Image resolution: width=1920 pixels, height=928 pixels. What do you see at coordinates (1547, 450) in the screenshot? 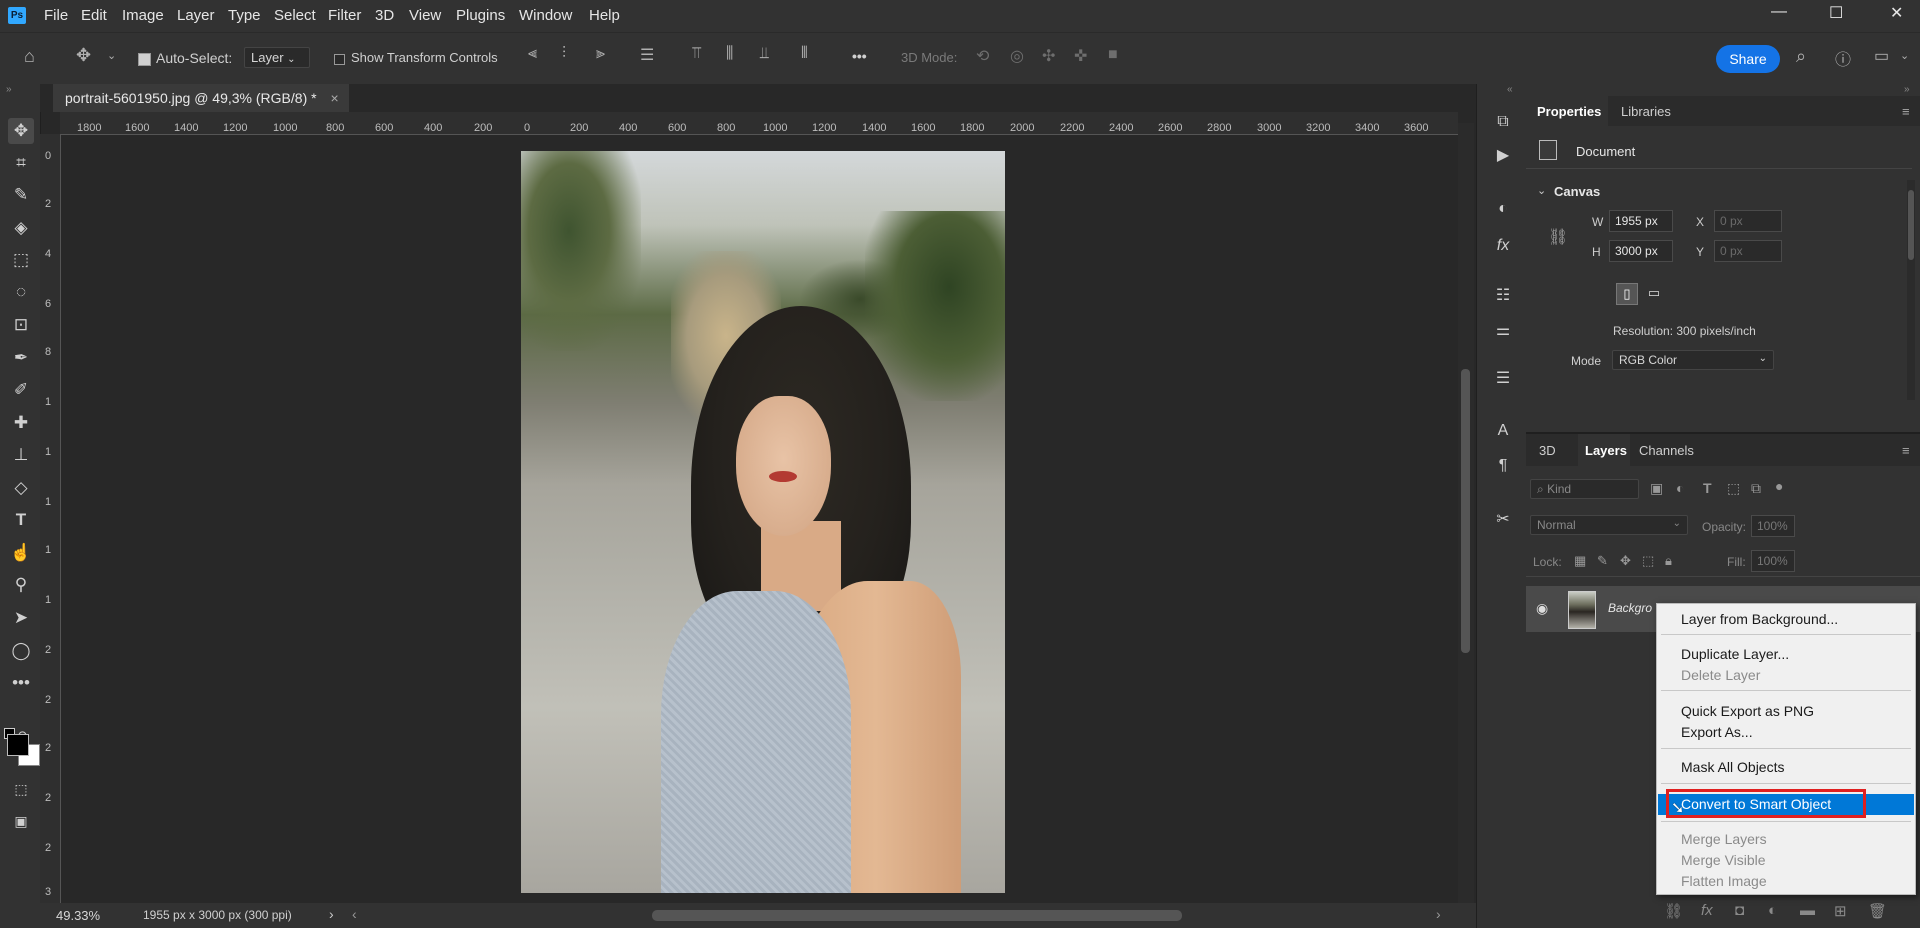
I see `tab-3d: 3D` at bounding box center [1547, 450].